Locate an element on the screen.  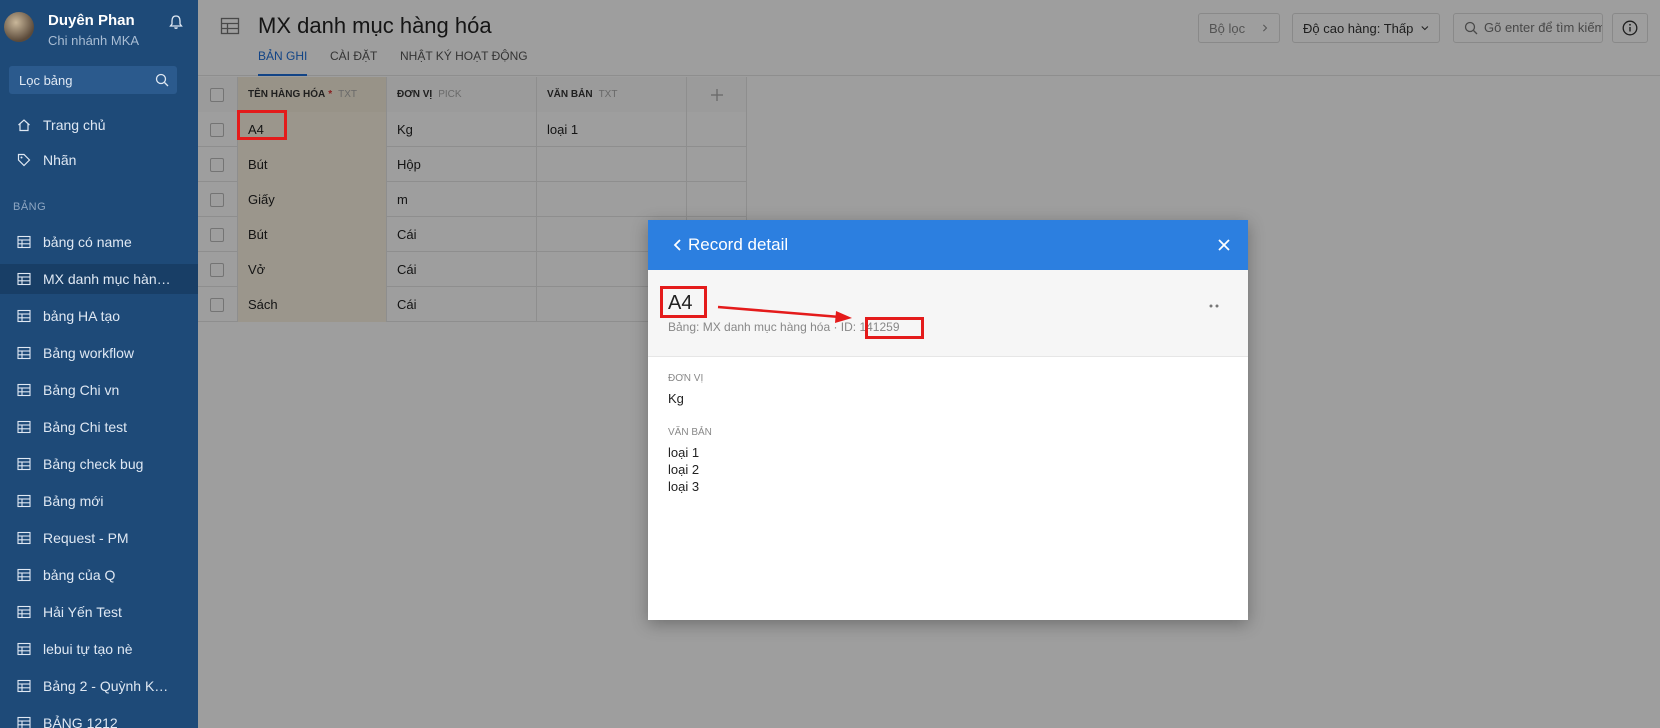
sidebar-item-table: Hải Yến Test is located at coordinates (99, 612).